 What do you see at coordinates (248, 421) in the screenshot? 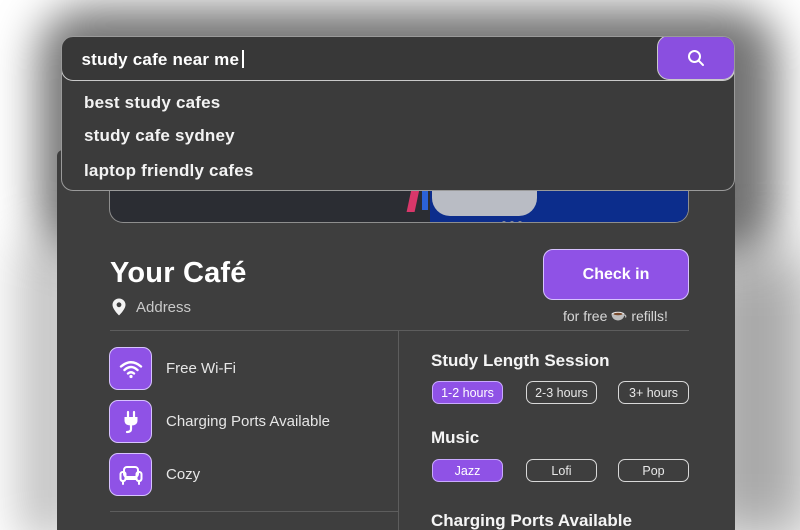
I see `amenity-label: Charging Ports Available` at bounding box center [248, 421].